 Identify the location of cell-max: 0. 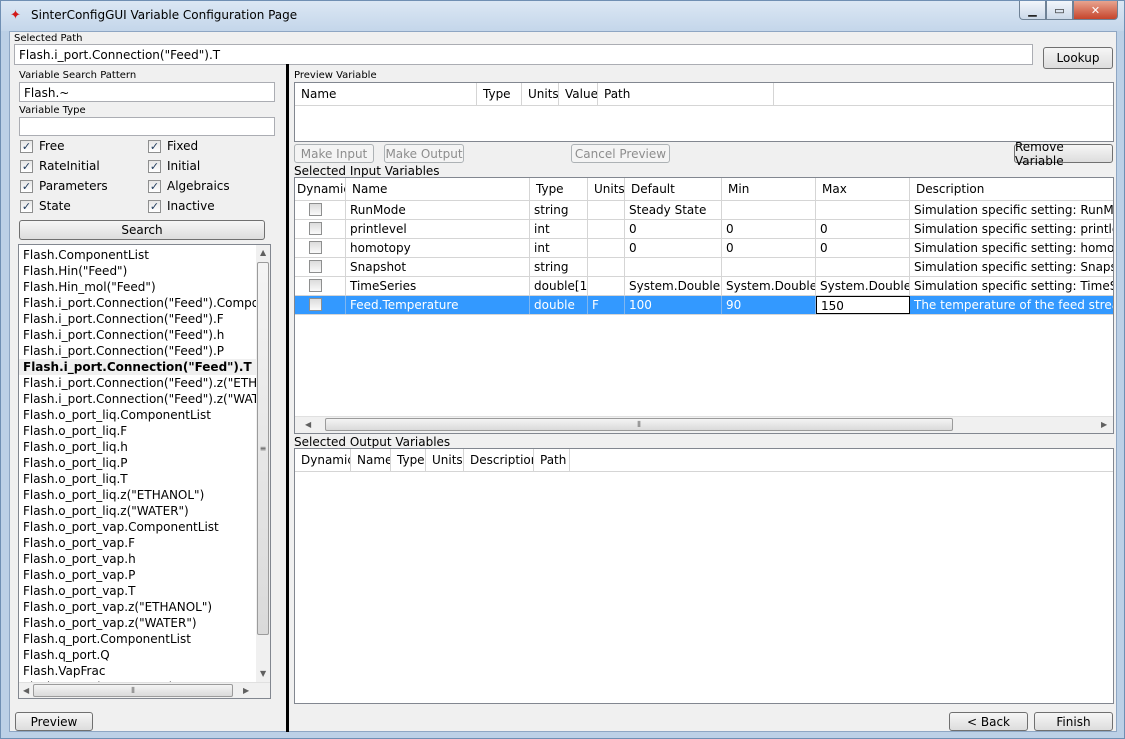
(863, 229).